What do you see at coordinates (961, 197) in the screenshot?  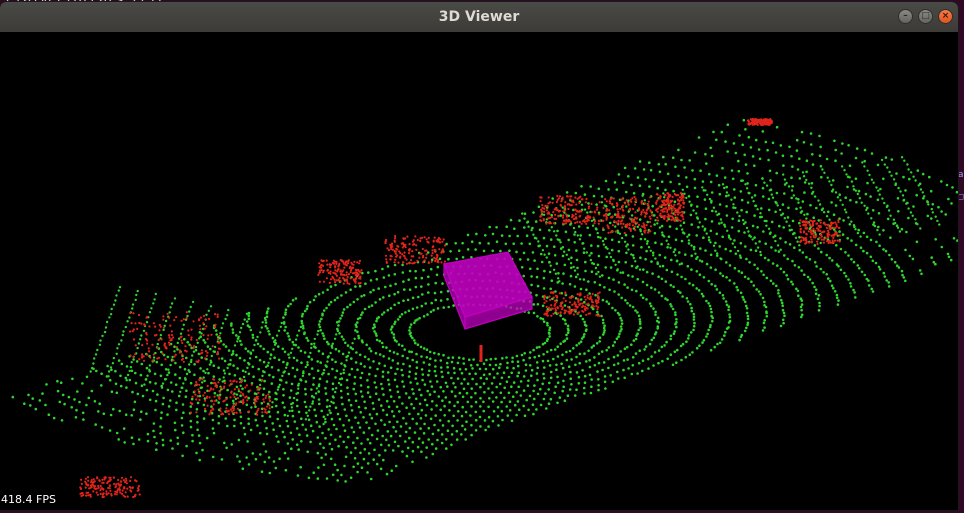 I see `background-edge-glyph: □` at bounding box center [961, 197].